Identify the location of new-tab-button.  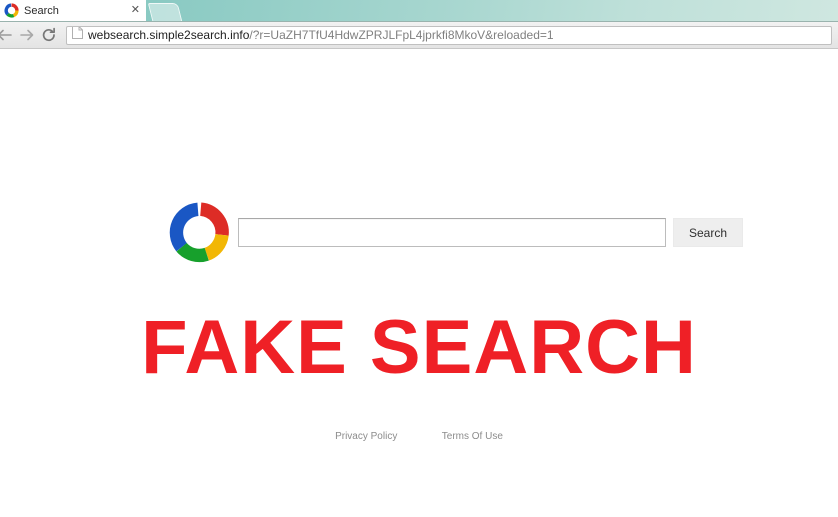
(165, 12).